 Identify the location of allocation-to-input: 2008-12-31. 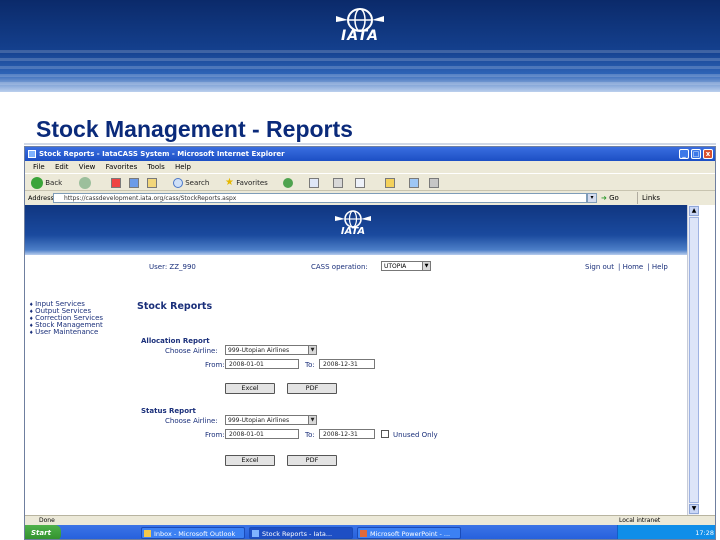
(347, 364).